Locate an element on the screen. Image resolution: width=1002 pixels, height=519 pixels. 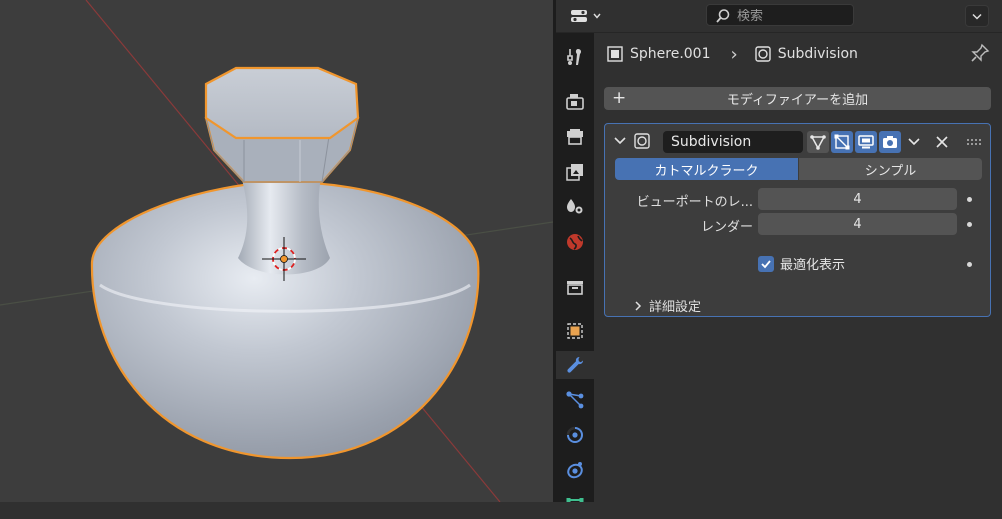
scene-tab is located at coordinates (575, 207).